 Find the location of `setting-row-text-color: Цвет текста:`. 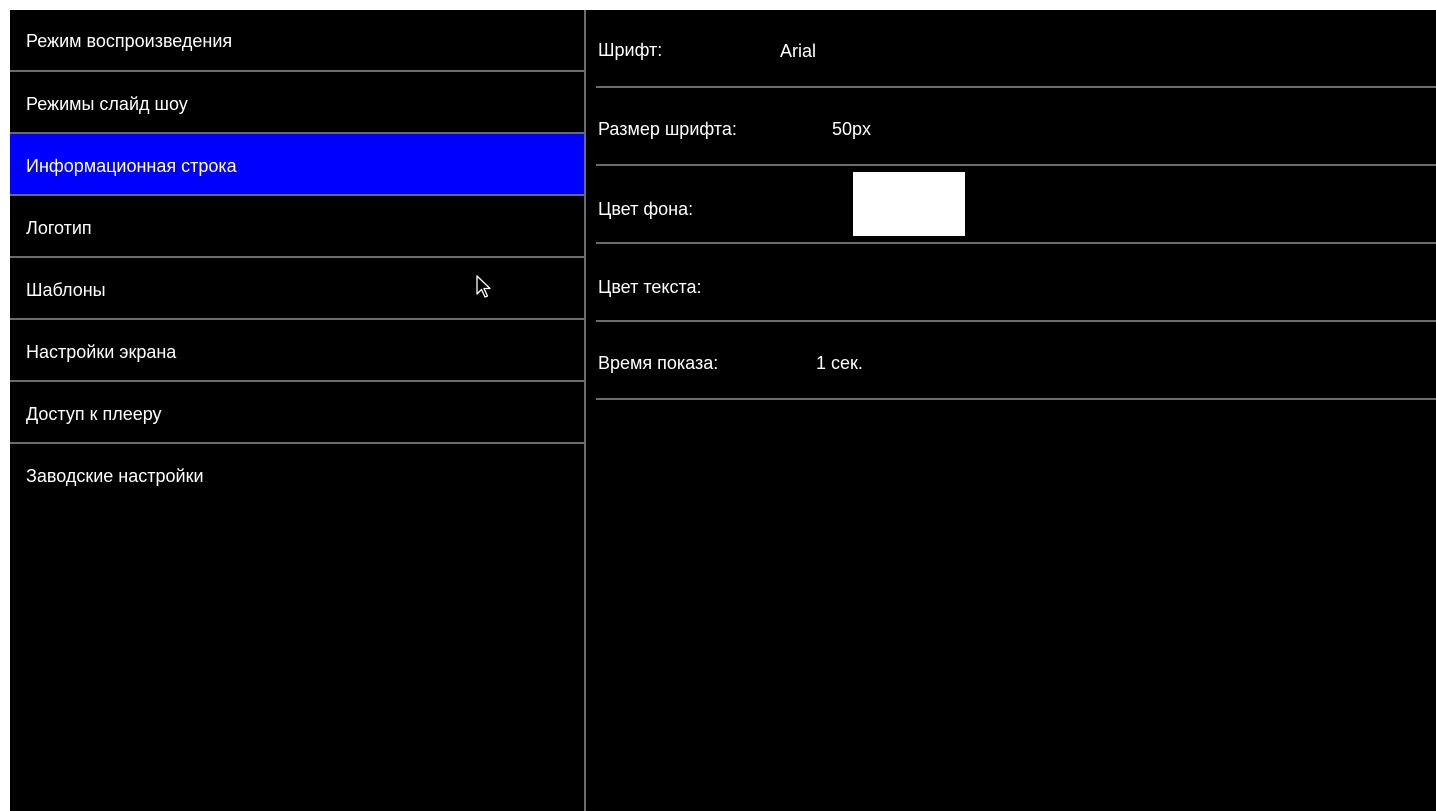

setting-row-text-color: Цвет текста: is located at coordinates (1016, 283).